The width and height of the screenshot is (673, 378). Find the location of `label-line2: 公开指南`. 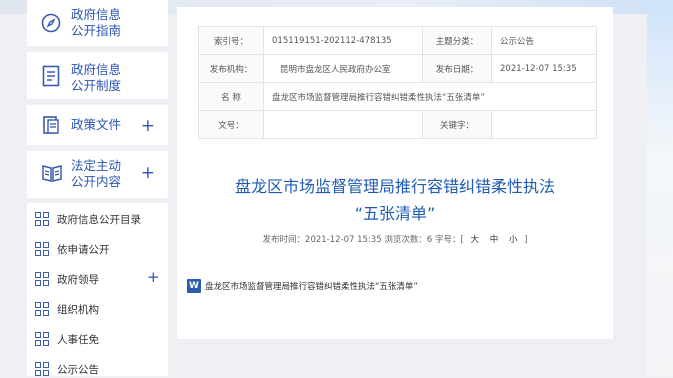

label-line2: 公开指南 is located at coordinates (96, 30).